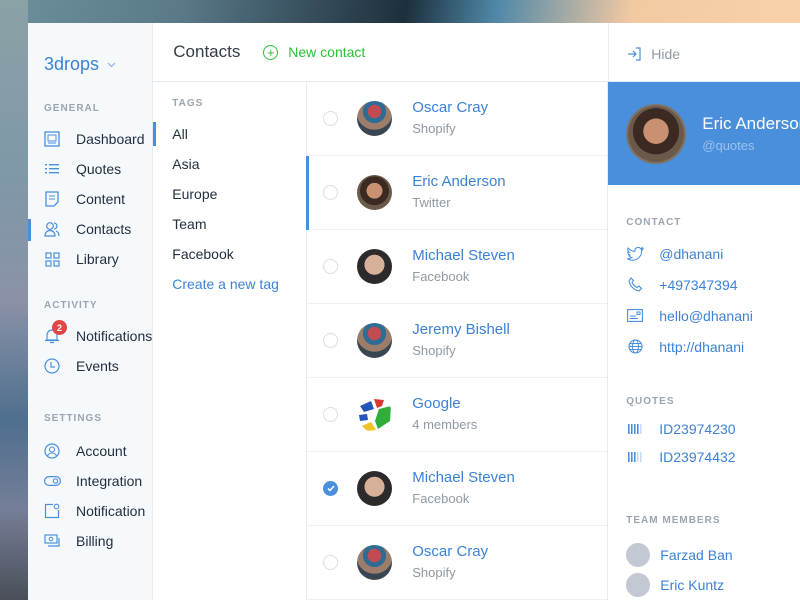  I want to click on quote-item: ID23974432, so click(704, 457).